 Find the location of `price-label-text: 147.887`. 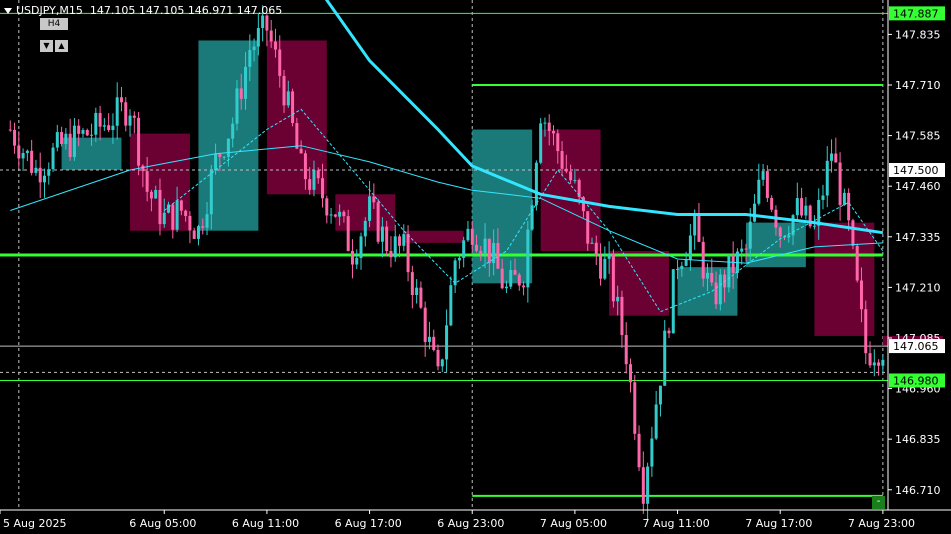

price-label-text: 147.887 is located at coordinates (916, 13).